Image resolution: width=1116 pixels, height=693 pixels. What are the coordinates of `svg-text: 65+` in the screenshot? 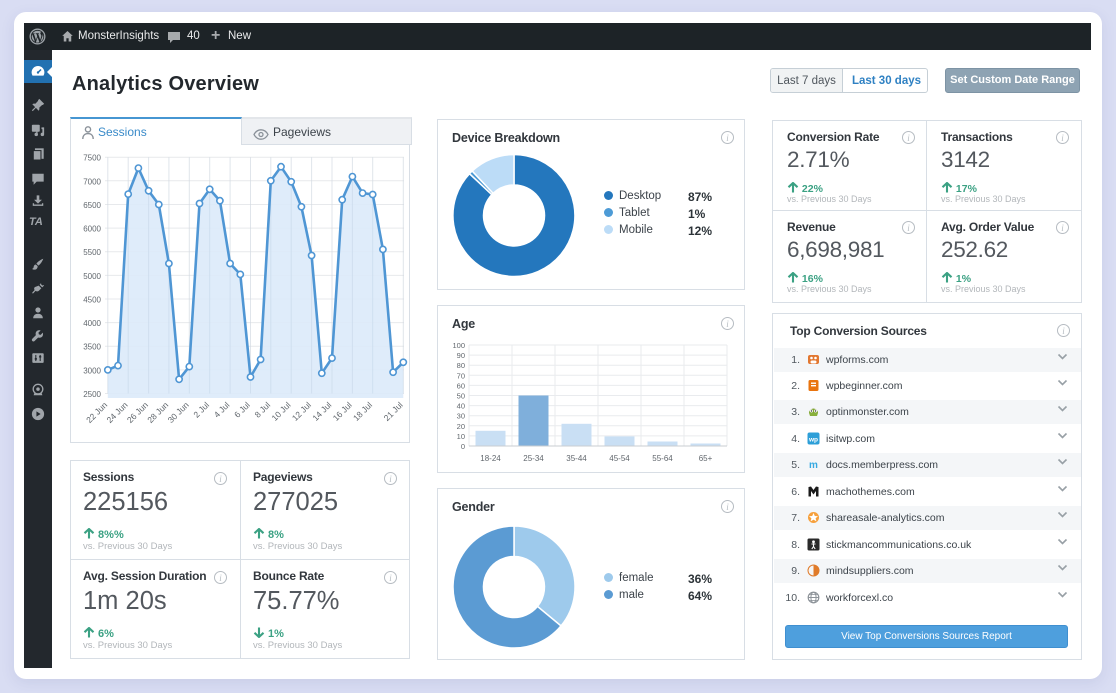 It's located at (706, 458).